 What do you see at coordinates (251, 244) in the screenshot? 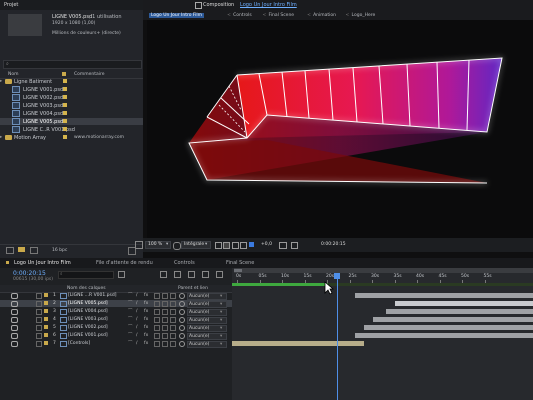
I see `channel-icon` at bounding box center [251, 244].